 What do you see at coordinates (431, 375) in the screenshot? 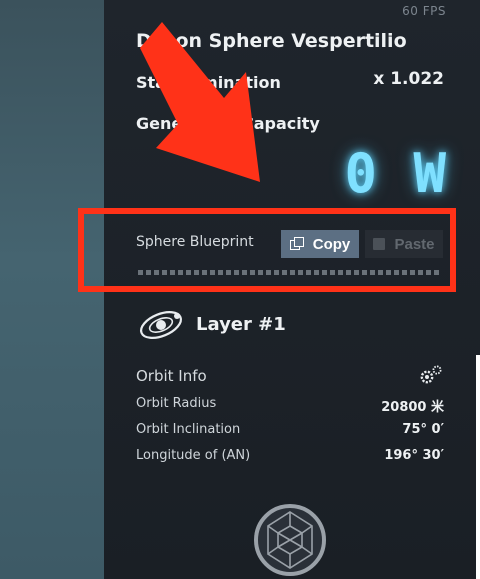
I see `gear-icon` at bounding box center [431, 375].